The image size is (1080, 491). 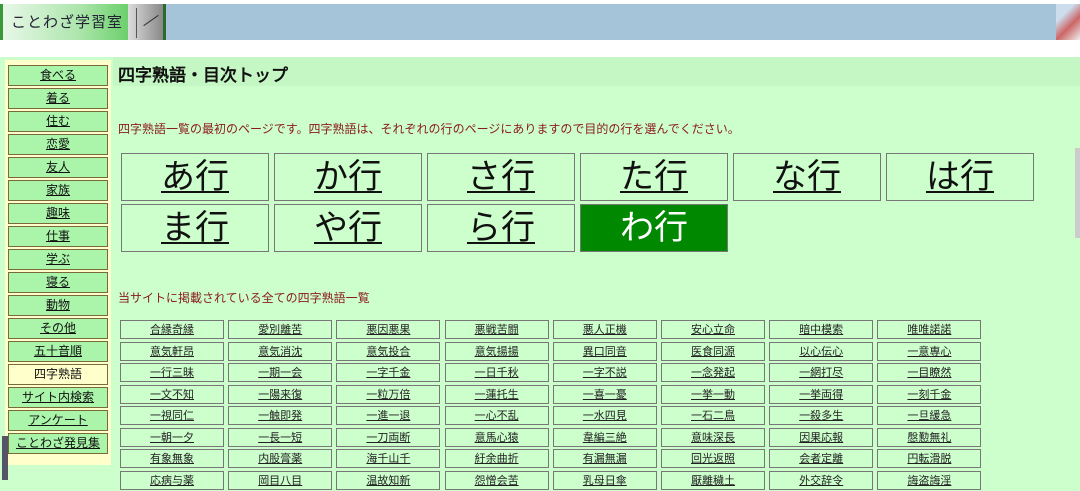 I want to click on word-link: 一石二鳥, so click(x=713, y=415).